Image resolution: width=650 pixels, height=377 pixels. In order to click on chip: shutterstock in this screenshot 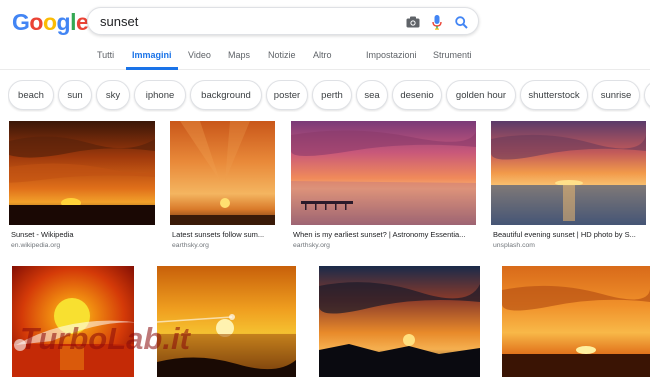, I will do `click(554, 95)`.